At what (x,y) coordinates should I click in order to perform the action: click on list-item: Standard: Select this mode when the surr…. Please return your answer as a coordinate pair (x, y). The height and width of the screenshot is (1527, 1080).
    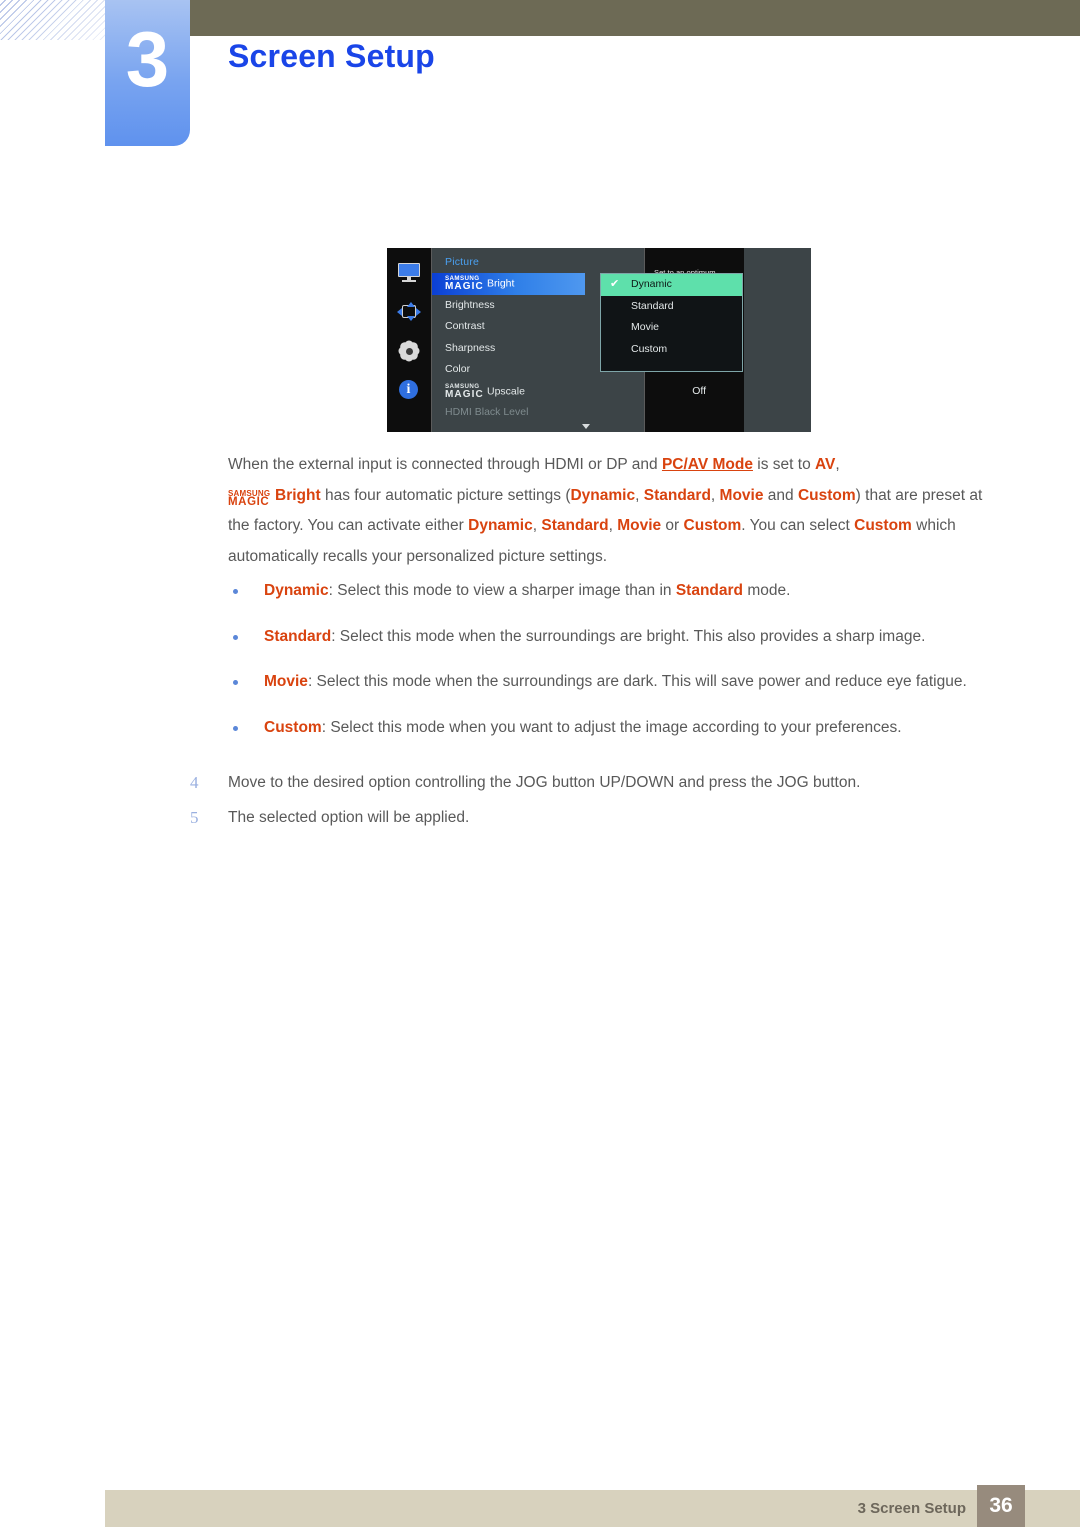
    Looking at the image, I should click on (617, 637).